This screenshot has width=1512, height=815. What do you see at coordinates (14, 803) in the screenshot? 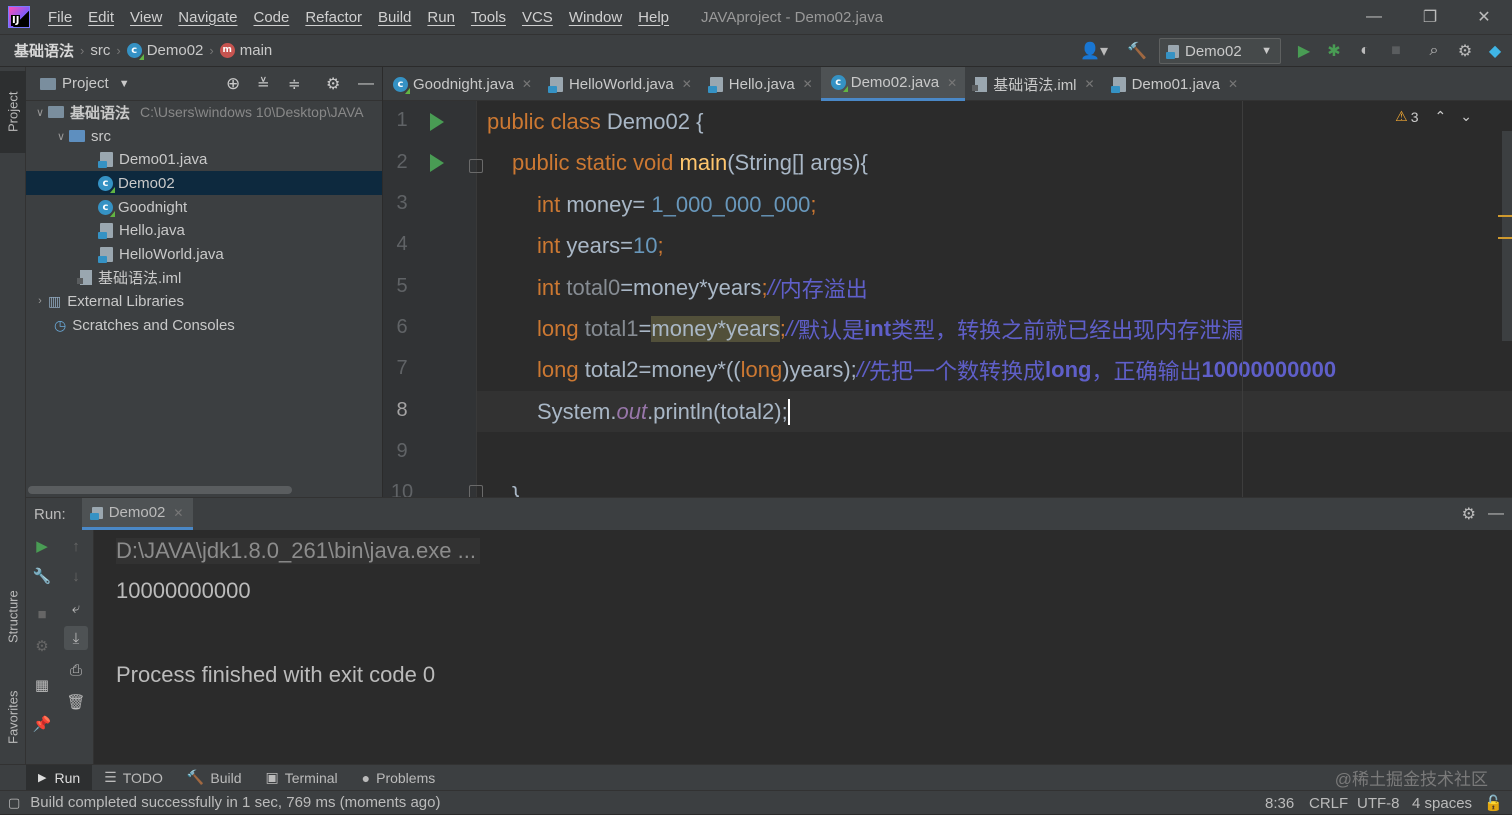
I see `panel-toggle-icon: ▢` at bounding box center [14, 803].